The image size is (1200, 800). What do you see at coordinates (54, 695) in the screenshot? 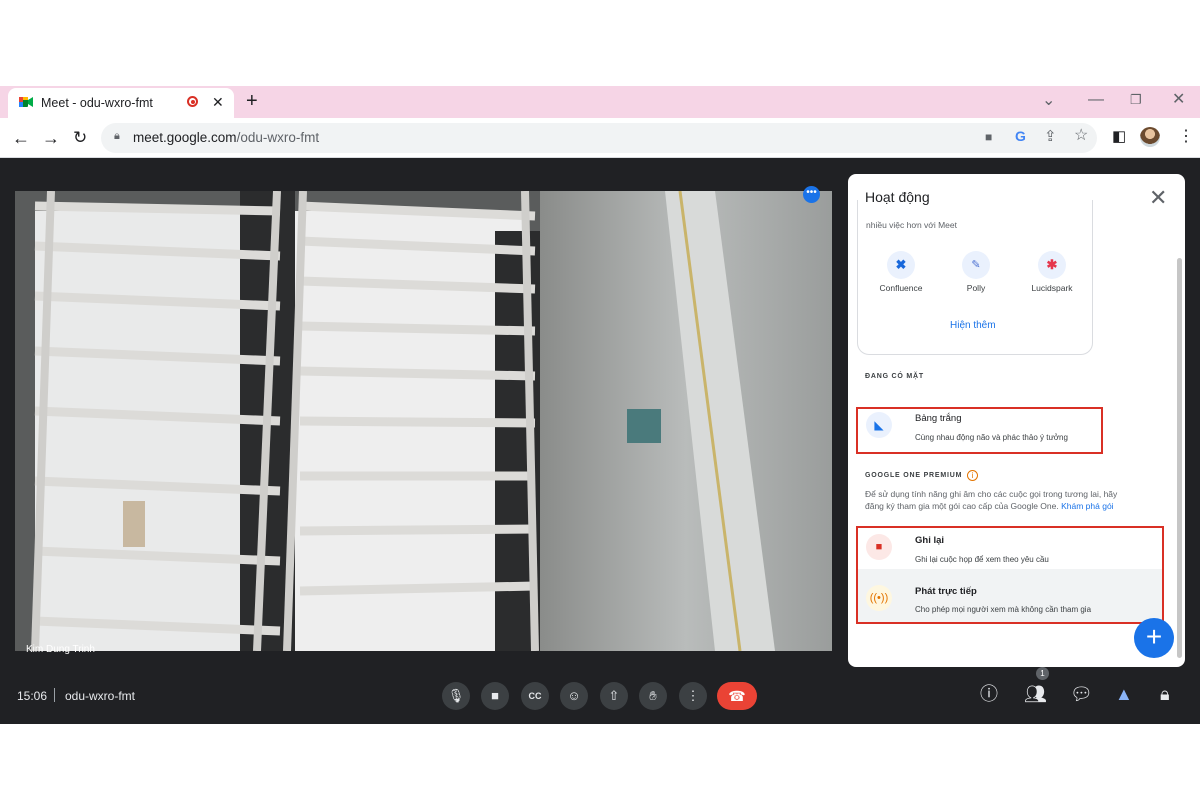
I see `divider` at bounding box center [54, 695].